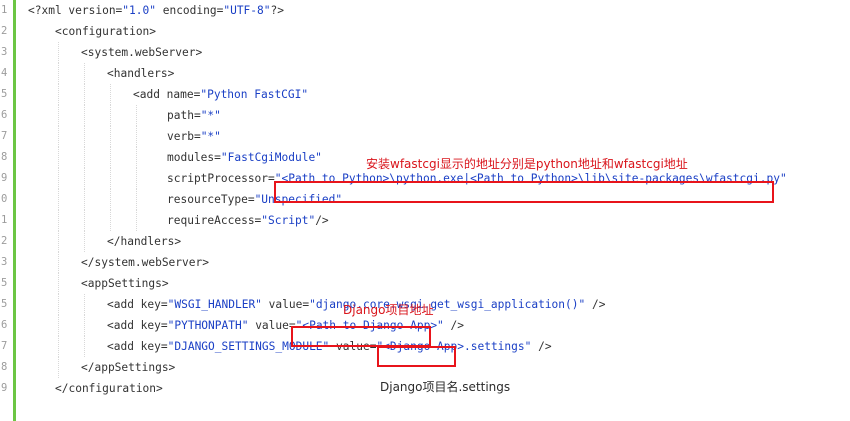  I want to click on code-line: 5 <add name="Python FastCGI", so click(425, 94).